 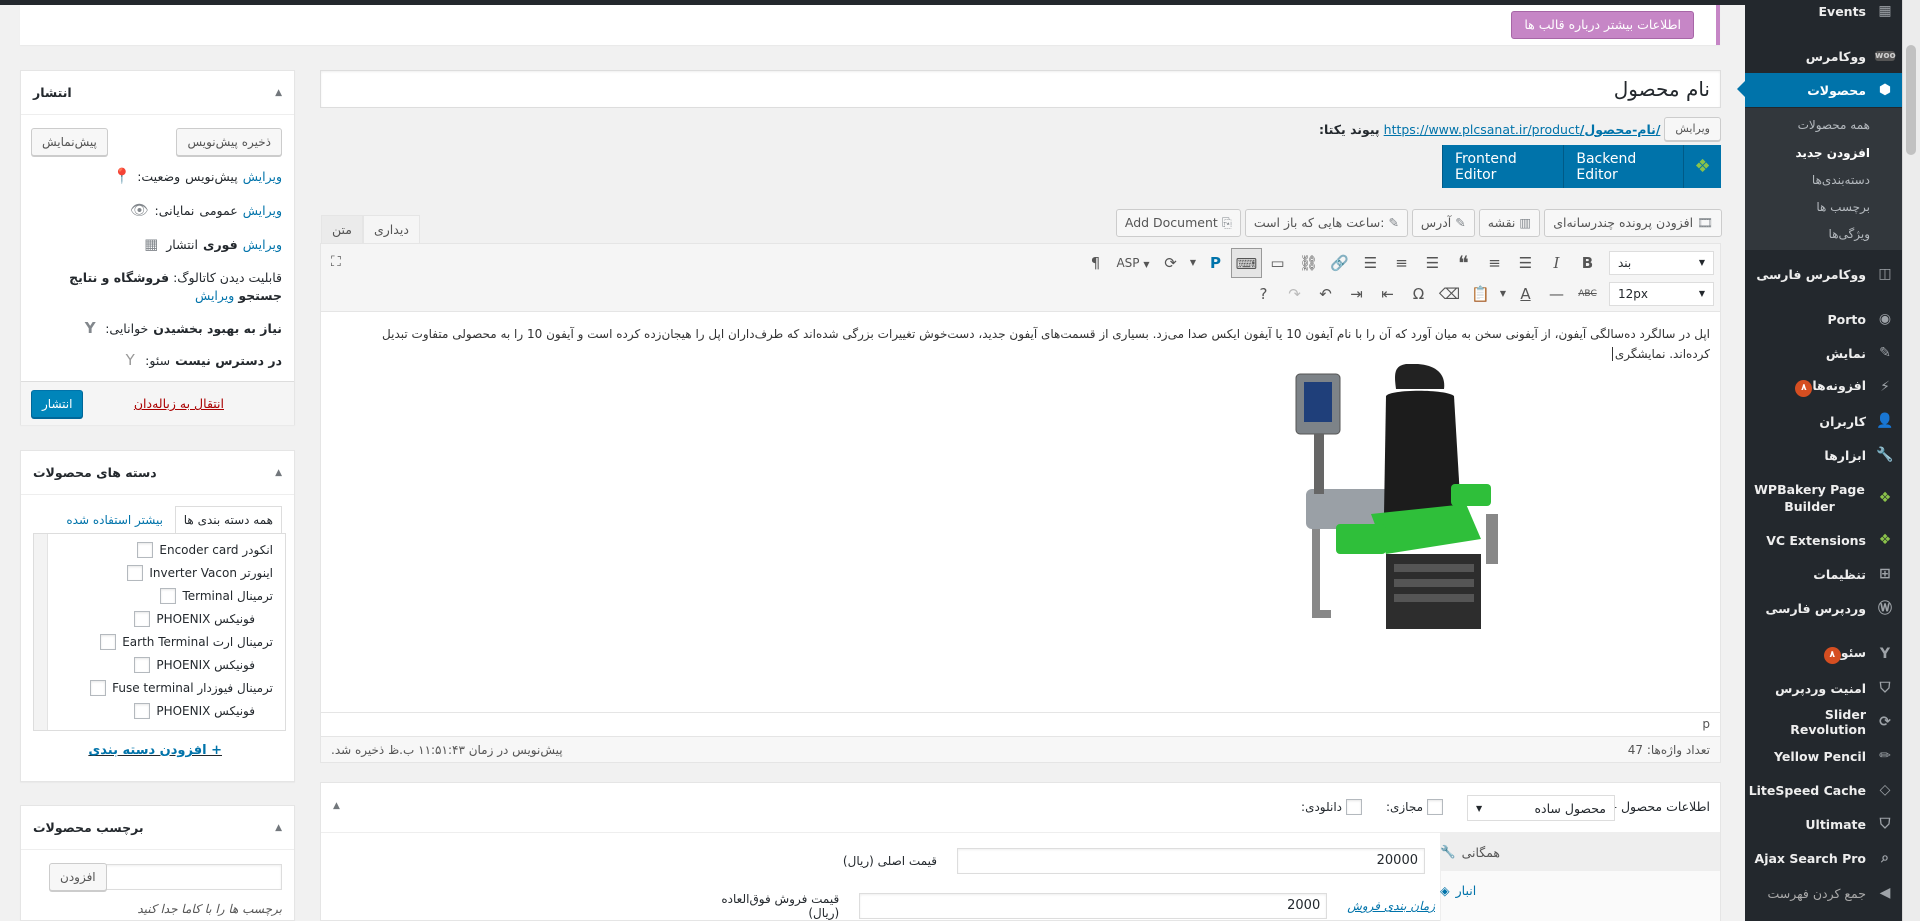 I want to click on align-left-icon: ☰, so click(x=1432, y=263).